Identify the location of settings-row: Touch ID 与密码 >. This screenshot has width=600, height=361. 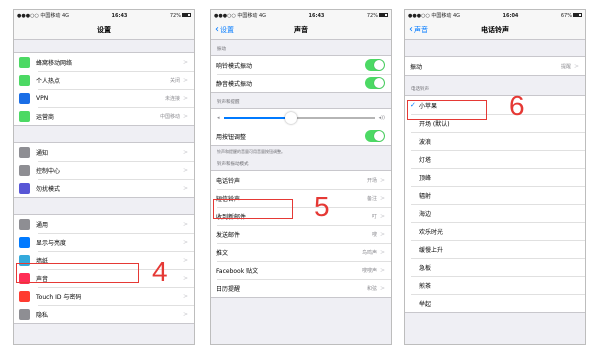
(104, 296).